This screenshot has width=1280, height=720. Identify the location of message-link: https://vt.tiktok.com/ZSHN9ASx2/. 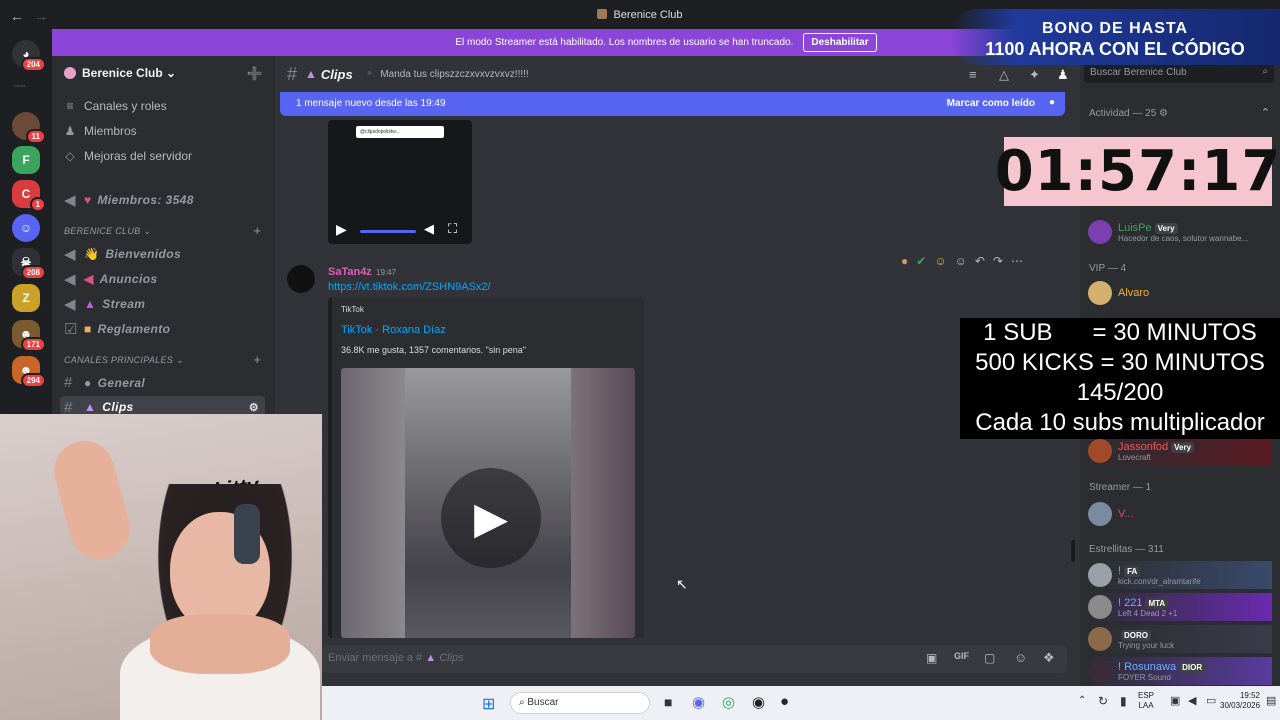
(409, 287).